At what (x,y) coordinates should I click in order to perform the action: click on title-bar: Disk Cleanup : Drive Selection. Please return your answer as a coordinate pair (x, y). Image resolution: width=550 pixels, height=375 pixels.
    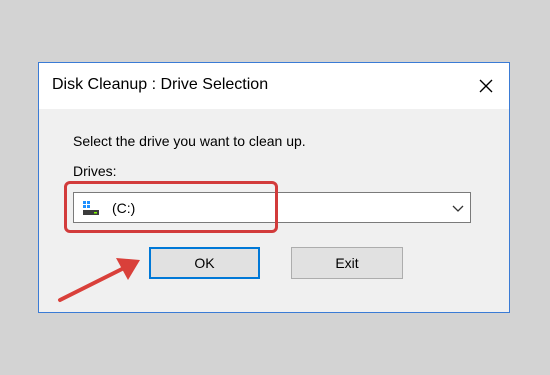
    Looking at the image, I should click on (274, 86).